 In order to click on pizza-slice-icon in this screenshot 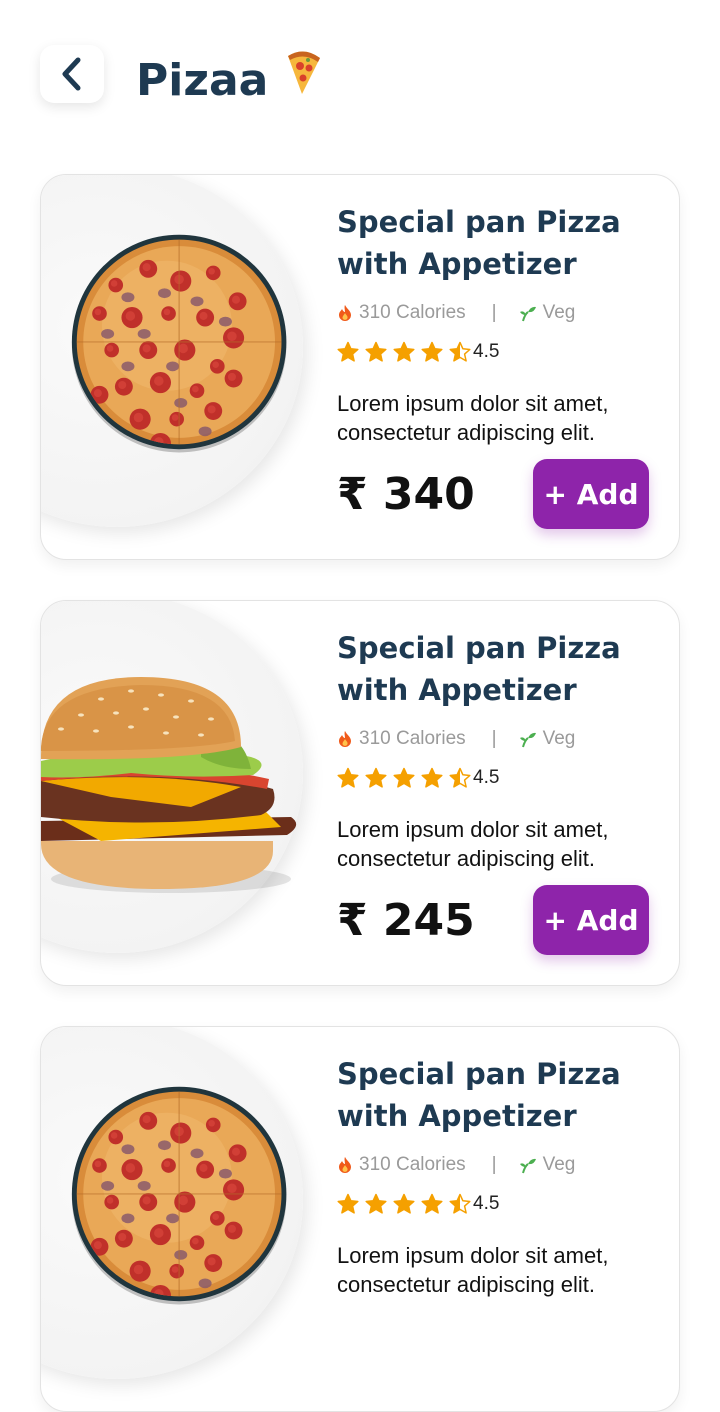, I will do `click(303, 81)`.